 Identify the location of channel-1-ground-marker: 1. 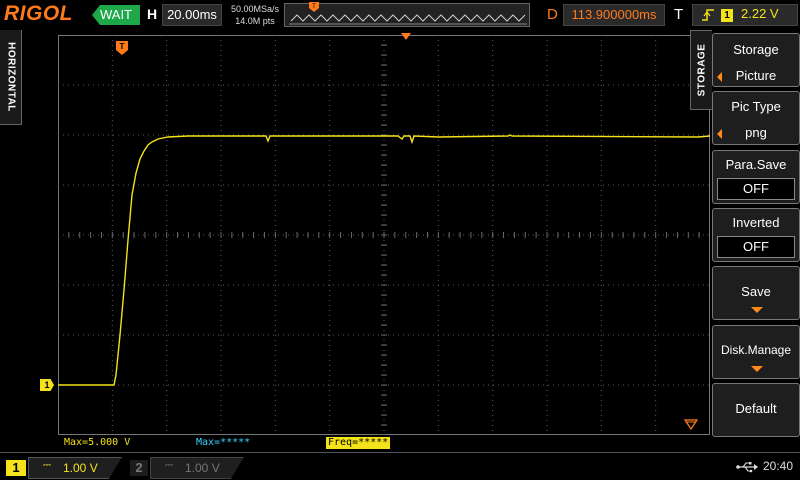
(47, 385).